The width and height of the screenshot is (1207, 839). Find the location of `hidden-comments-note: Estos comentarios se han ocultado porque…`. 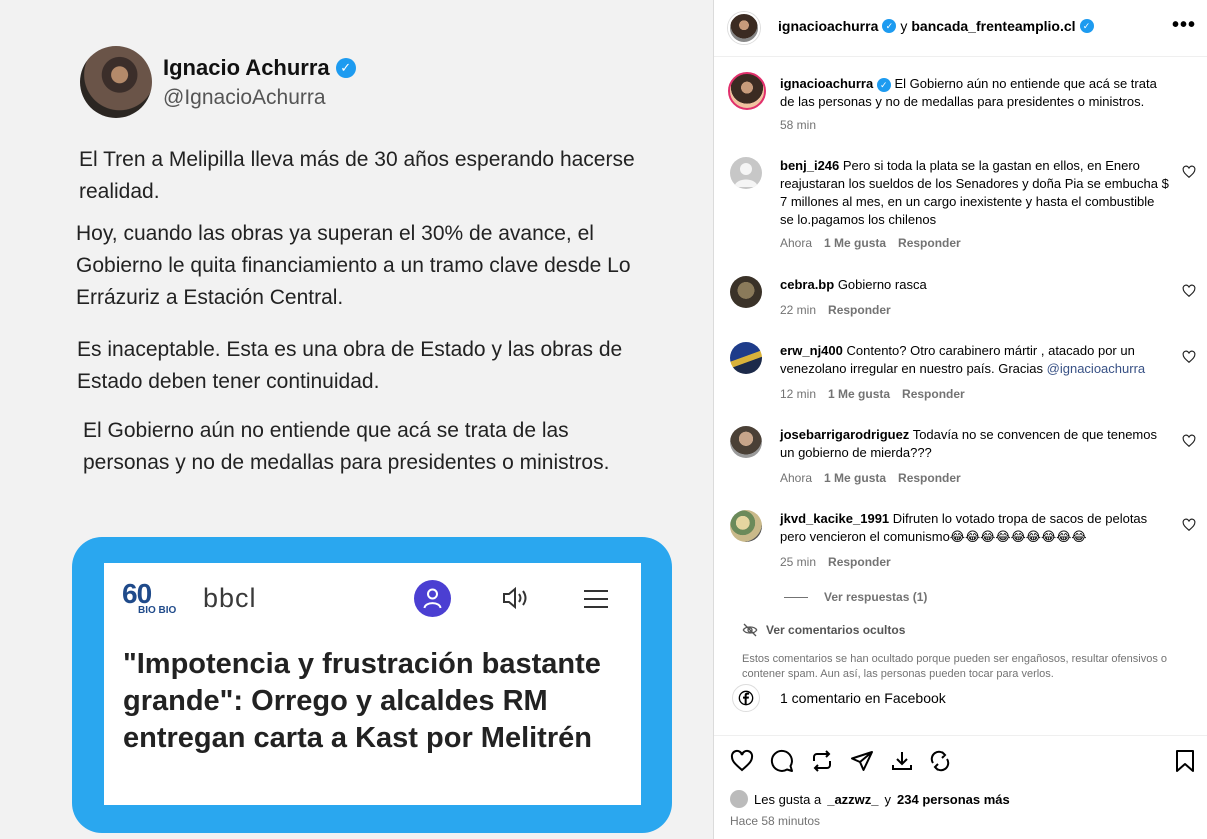

hidden-comments-note: Estos comentarios se han ocultado porque… is located at coordinates (954, 666).